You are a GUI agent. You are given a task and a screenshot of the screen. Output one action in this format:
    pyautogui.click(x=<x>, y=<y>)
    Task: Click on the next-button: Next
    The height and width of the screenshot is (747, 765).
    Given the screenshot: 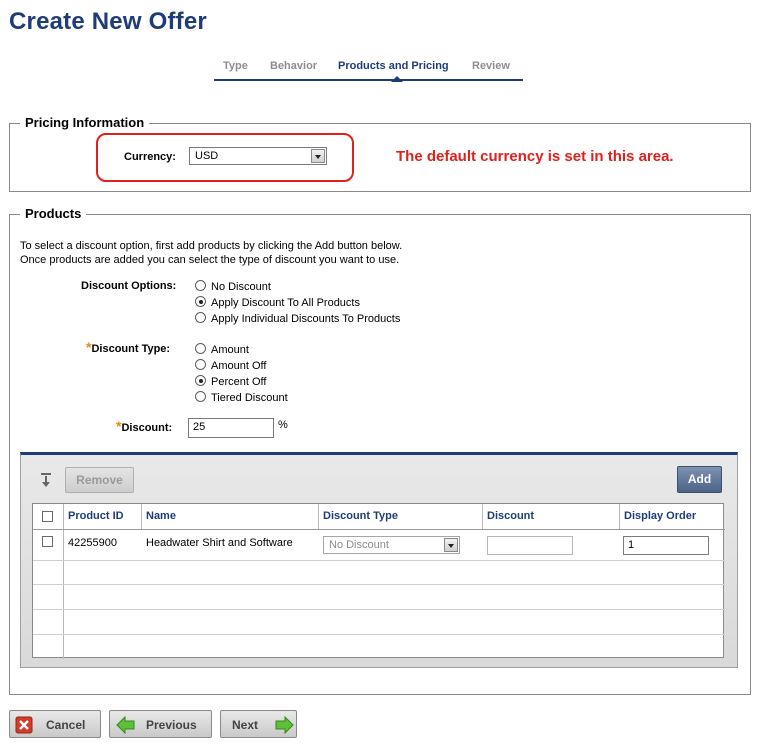 What is the action you would take?
    pyautogui.click(x=258, y=724)
    